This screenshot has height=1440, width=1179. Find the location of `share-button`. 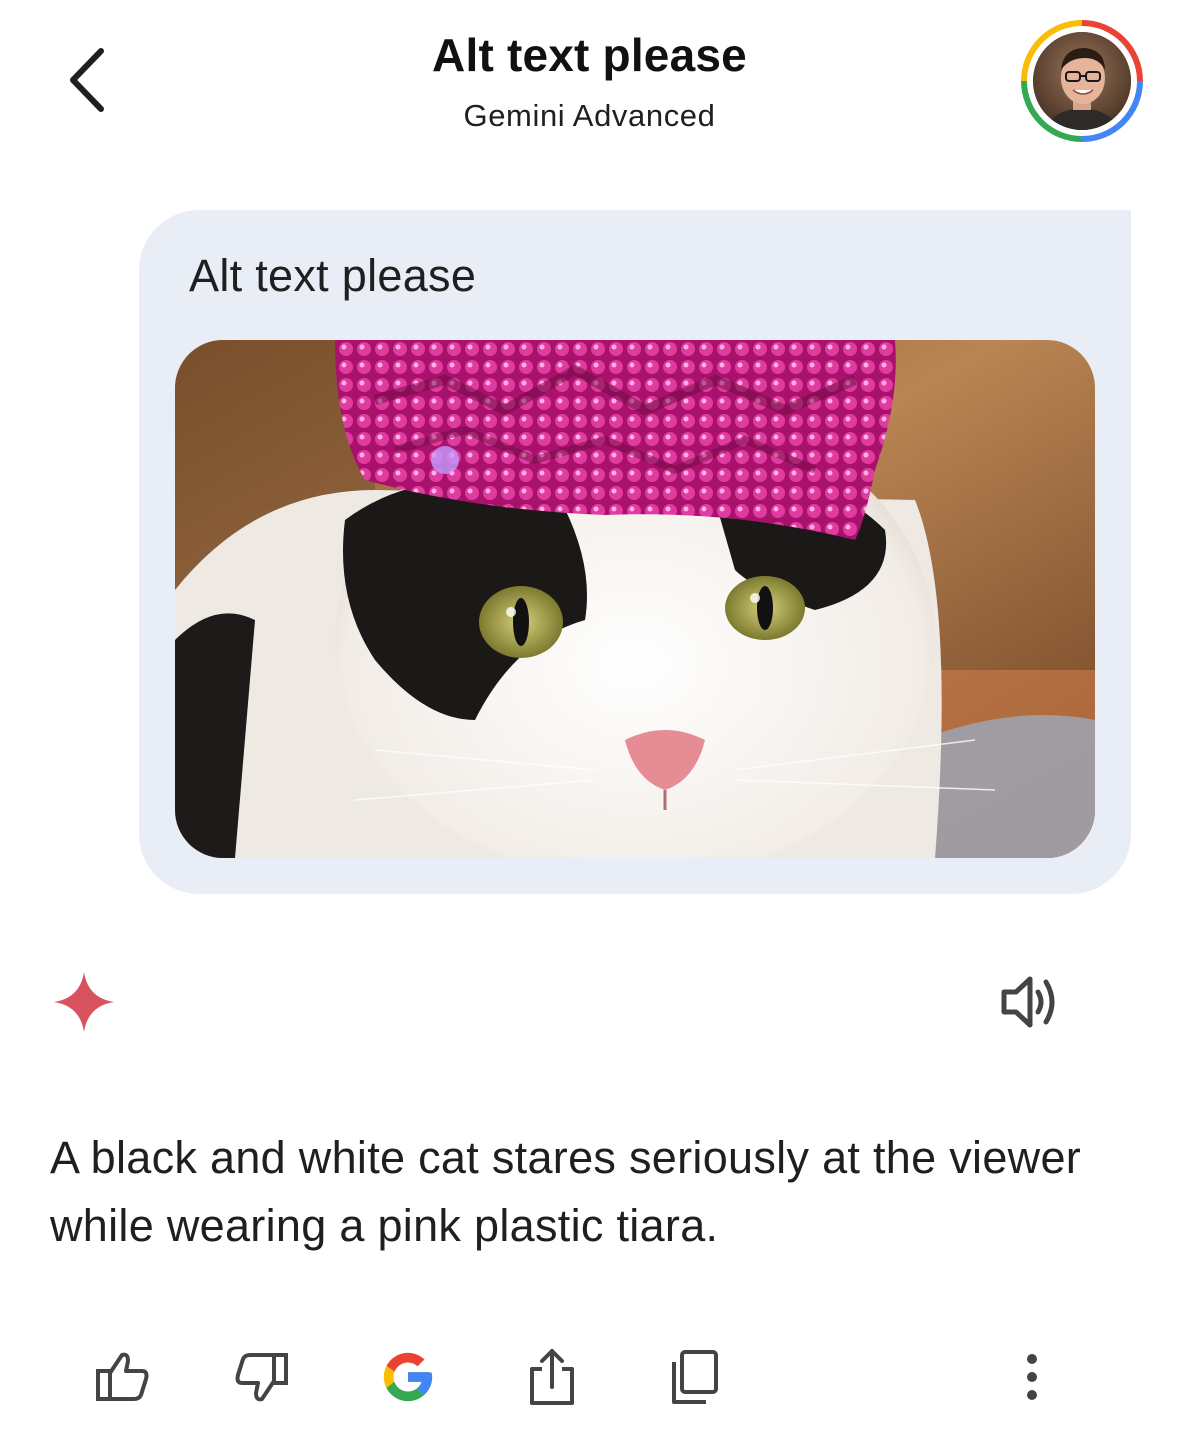

share-button is located at coordinates (552, 1377).